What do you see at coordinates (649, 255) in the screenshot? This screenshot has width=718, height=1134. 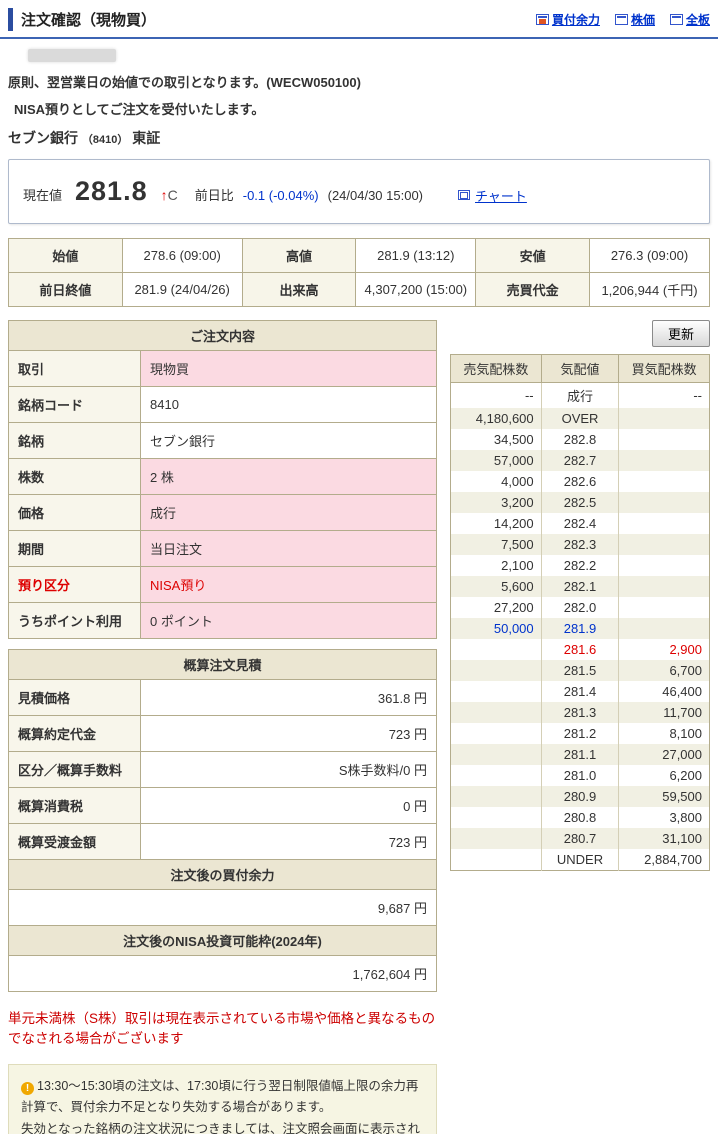 I see `quote-value: 276.3 (09:00)` at bounding box center [649, 255].